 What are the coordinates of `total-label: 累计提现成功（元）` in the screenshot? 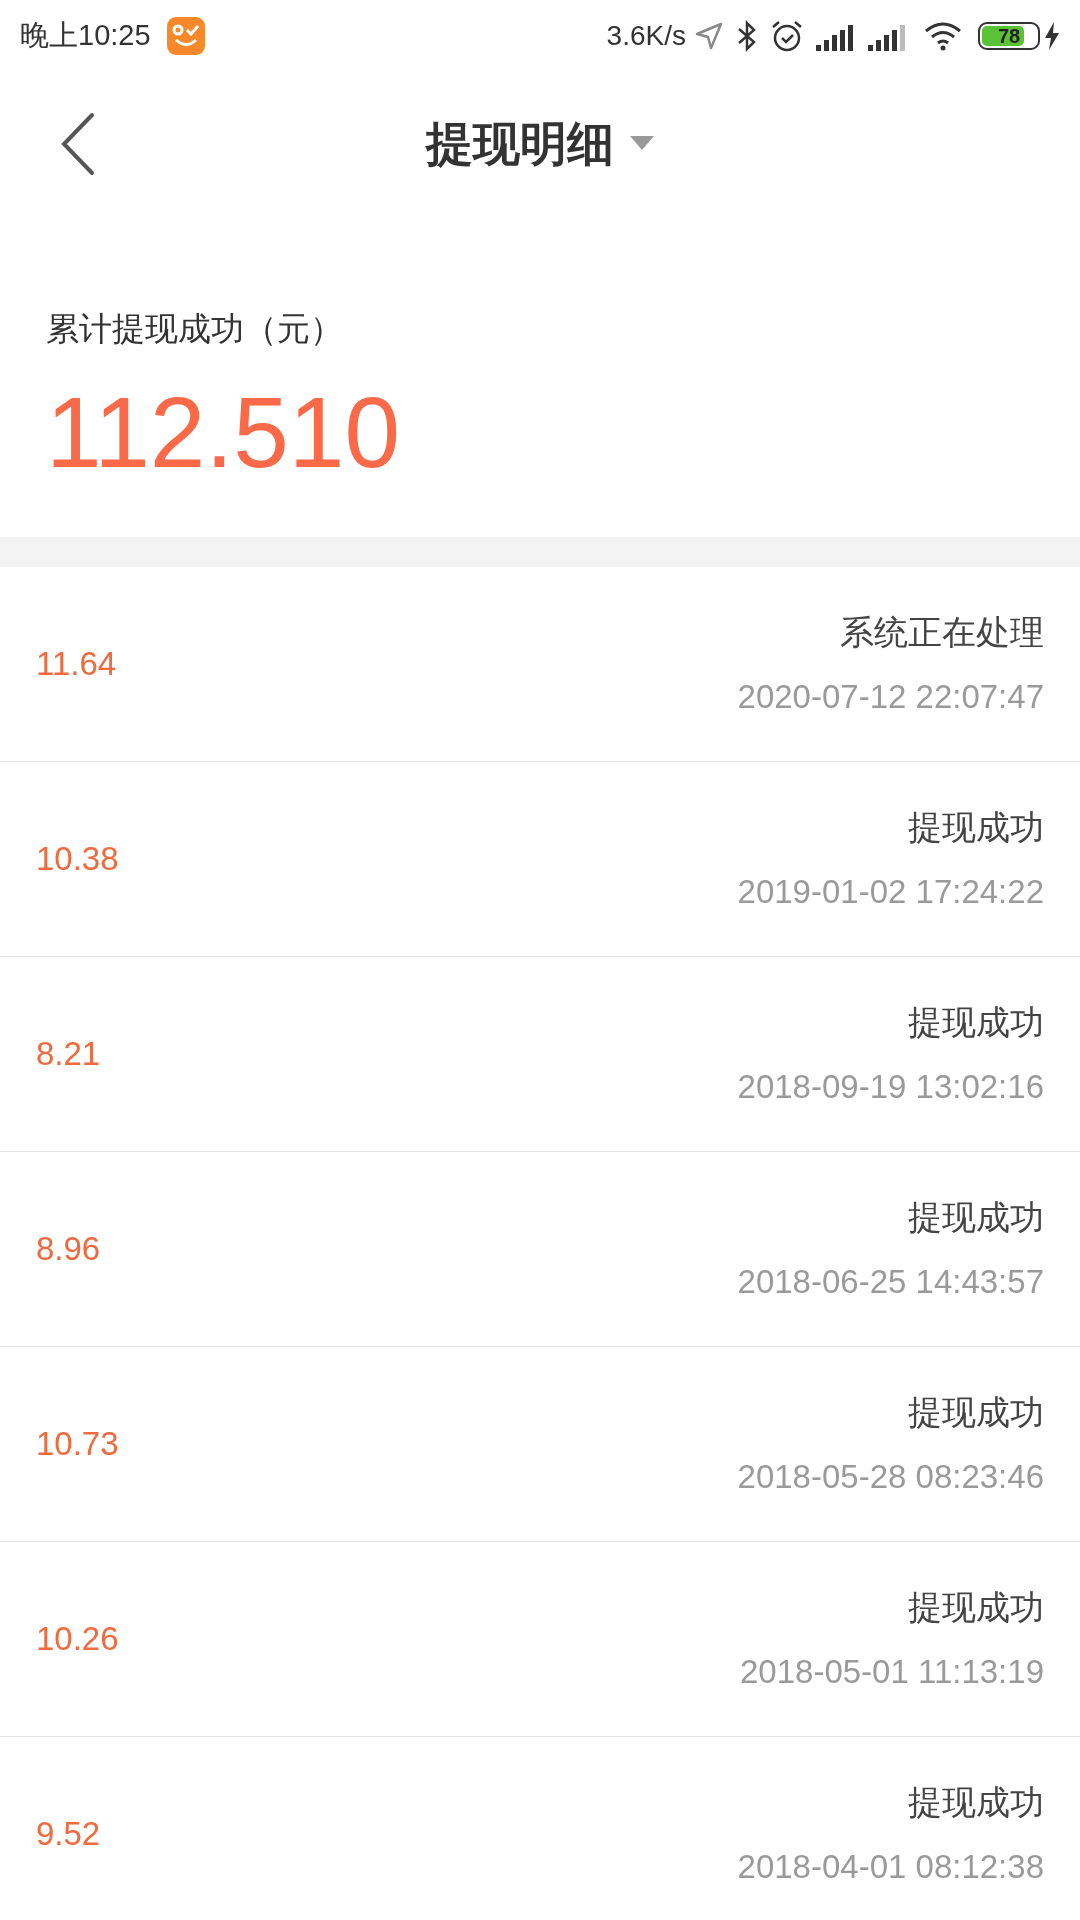 It's located at (194, 329).